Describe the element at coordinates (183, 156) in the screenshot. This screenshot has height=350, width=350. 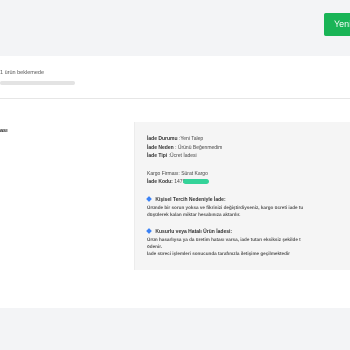
I see `return-type-value: Ücret İadesi` at that location.